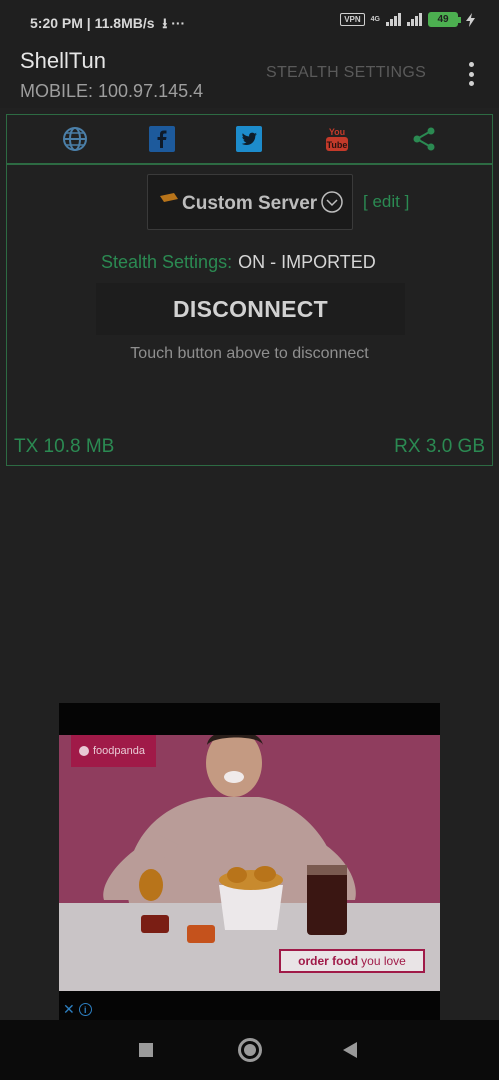 The width and height of the screenshot is (499, 1080). Describe the element at coordinates (332, 202) in the screenshot. I see `chevron-down-icon` at that location.